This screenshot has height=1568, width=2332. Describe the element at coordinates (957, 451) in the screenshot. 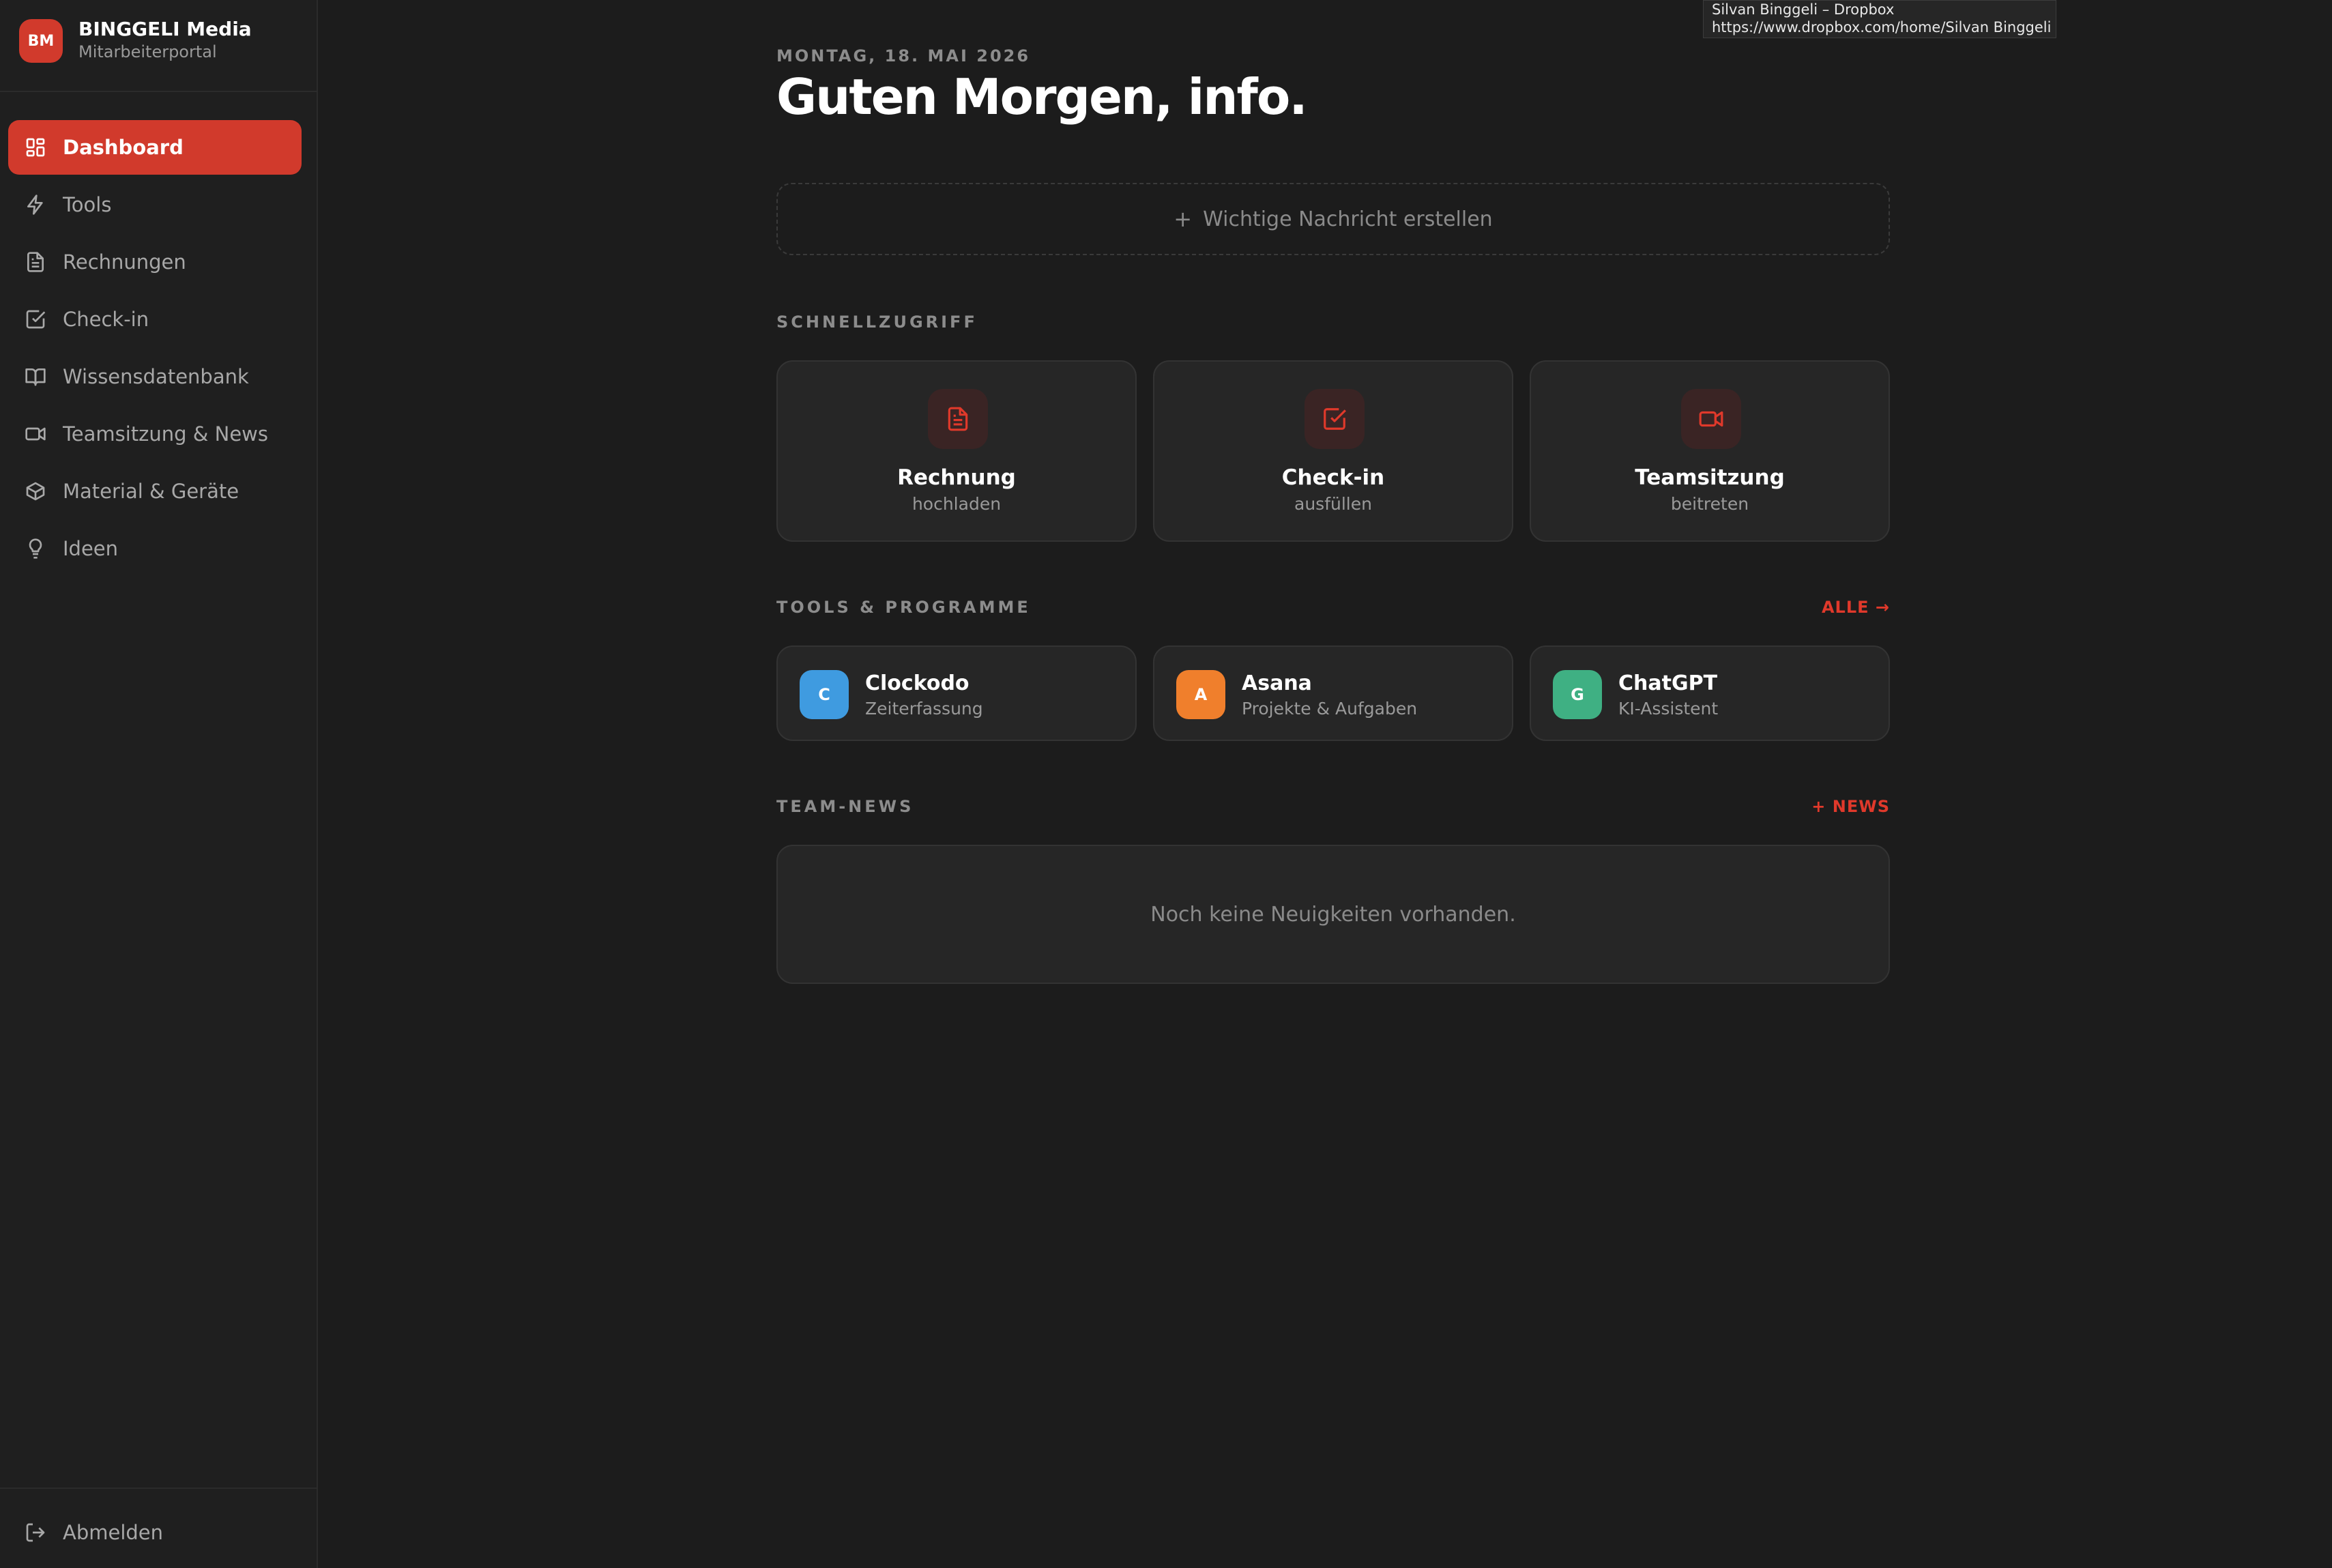

I see `quick-card-rechnung: Rechnung hochladen` at that location.